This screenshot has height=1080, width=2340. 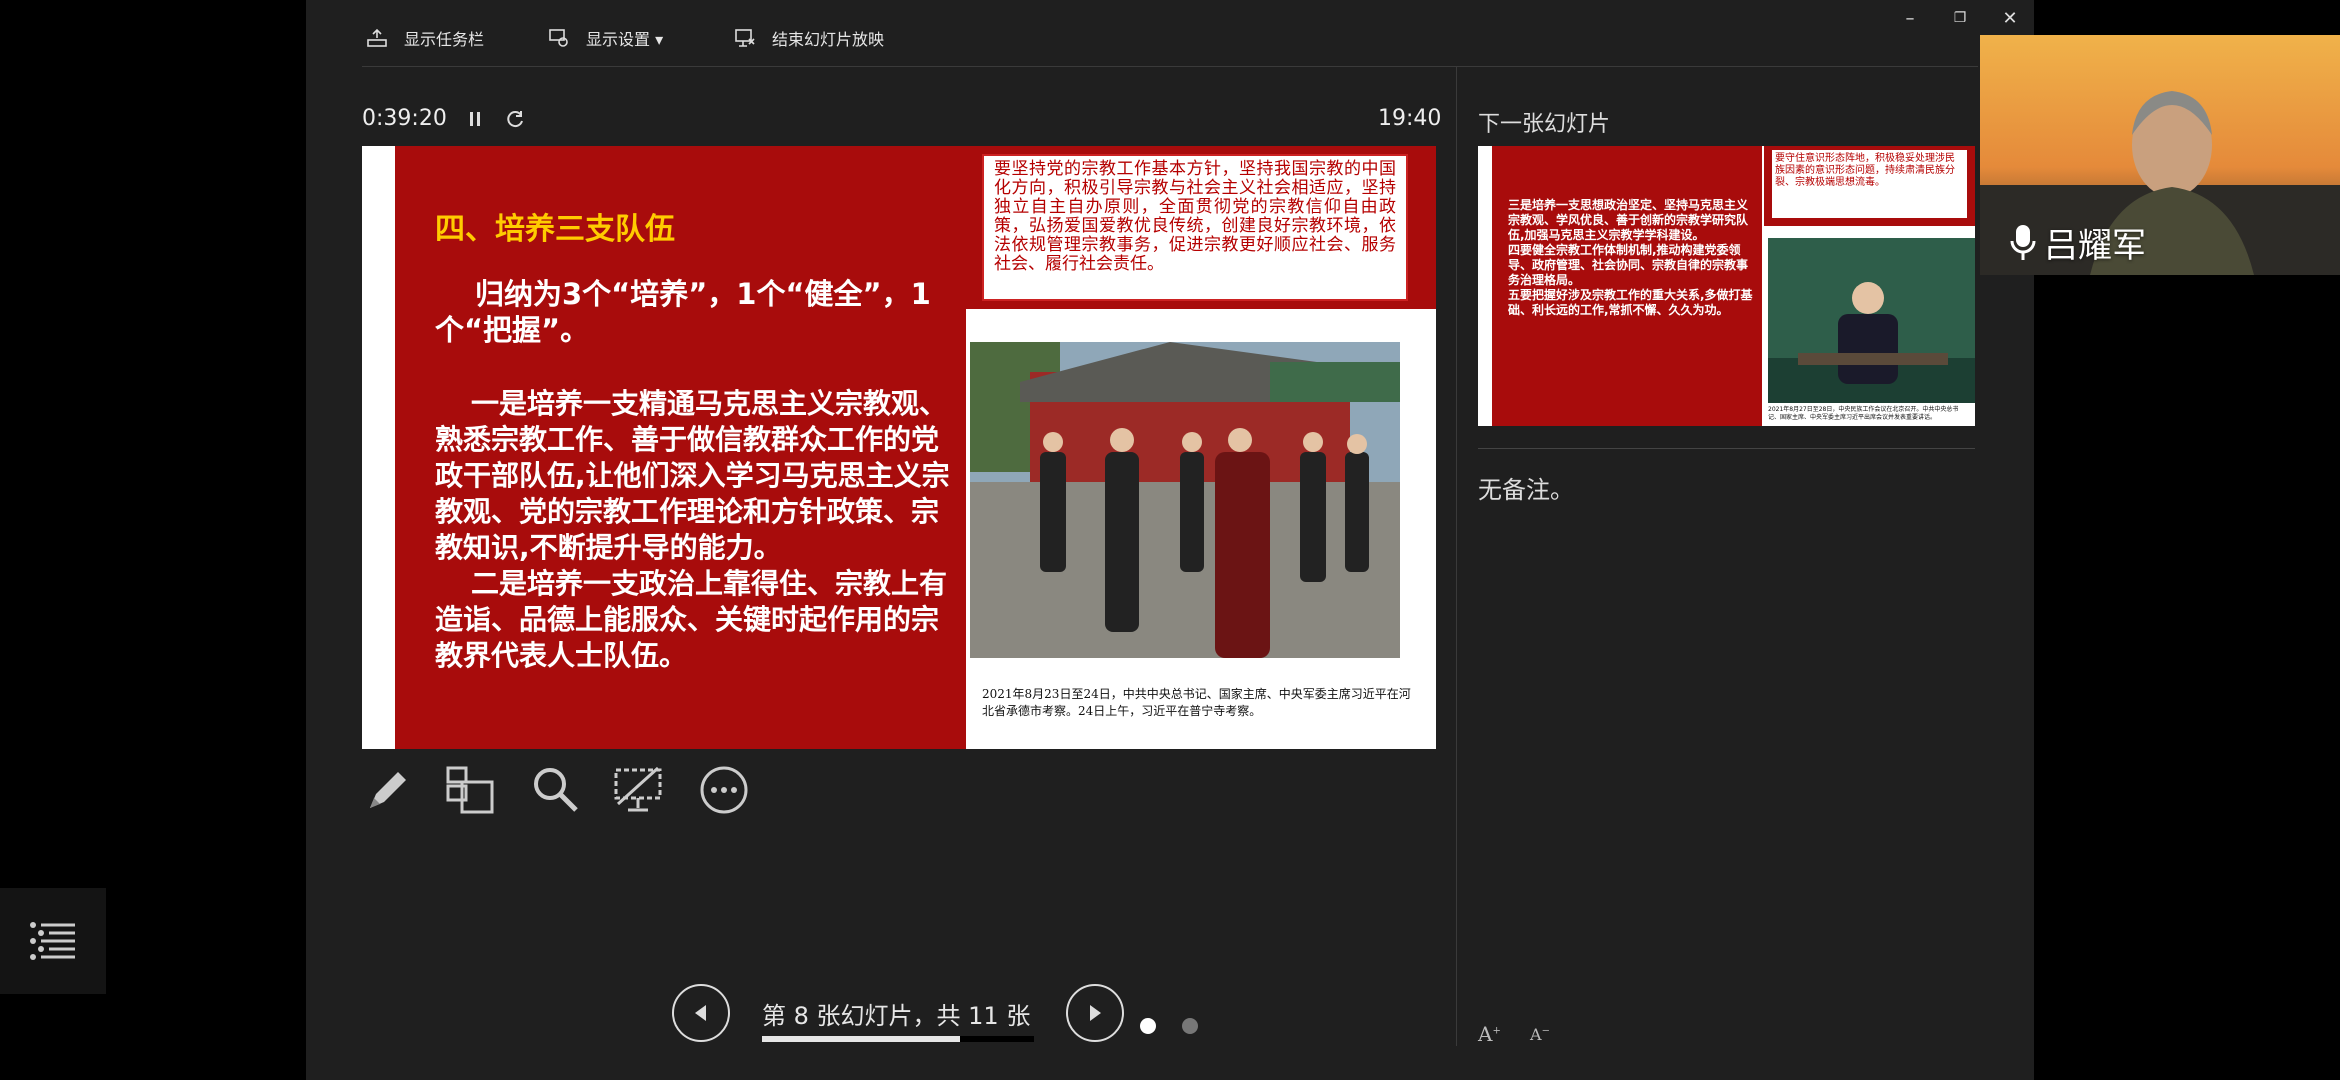 I want to click on show-taskbar-button: 显示任务栏, so click(x=425, y=38).